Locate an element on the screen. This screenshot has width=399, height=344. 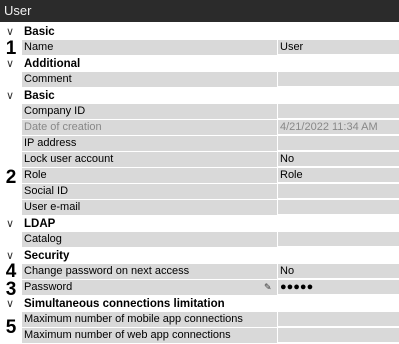
property-row: Lock user account No is located at coordinates (199, 160).